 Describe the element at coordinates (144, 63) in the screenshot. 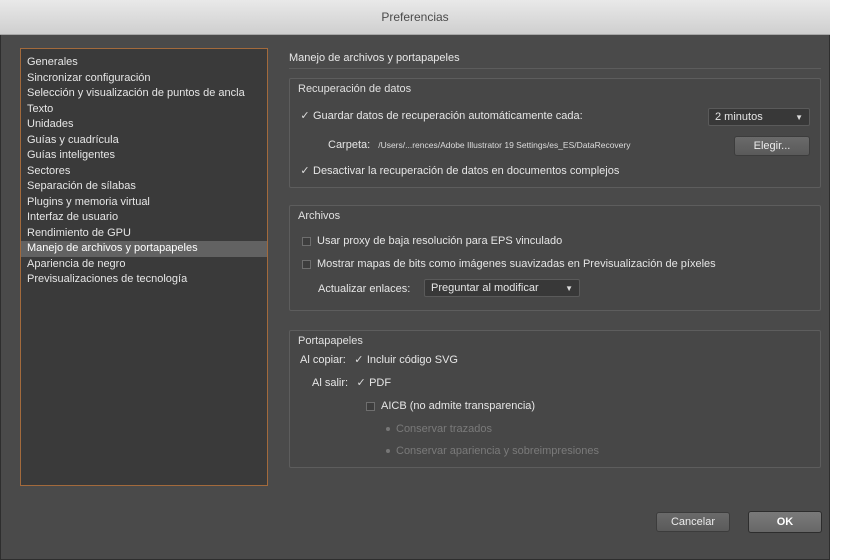

I see `category-item-generales: Generales` at that location.